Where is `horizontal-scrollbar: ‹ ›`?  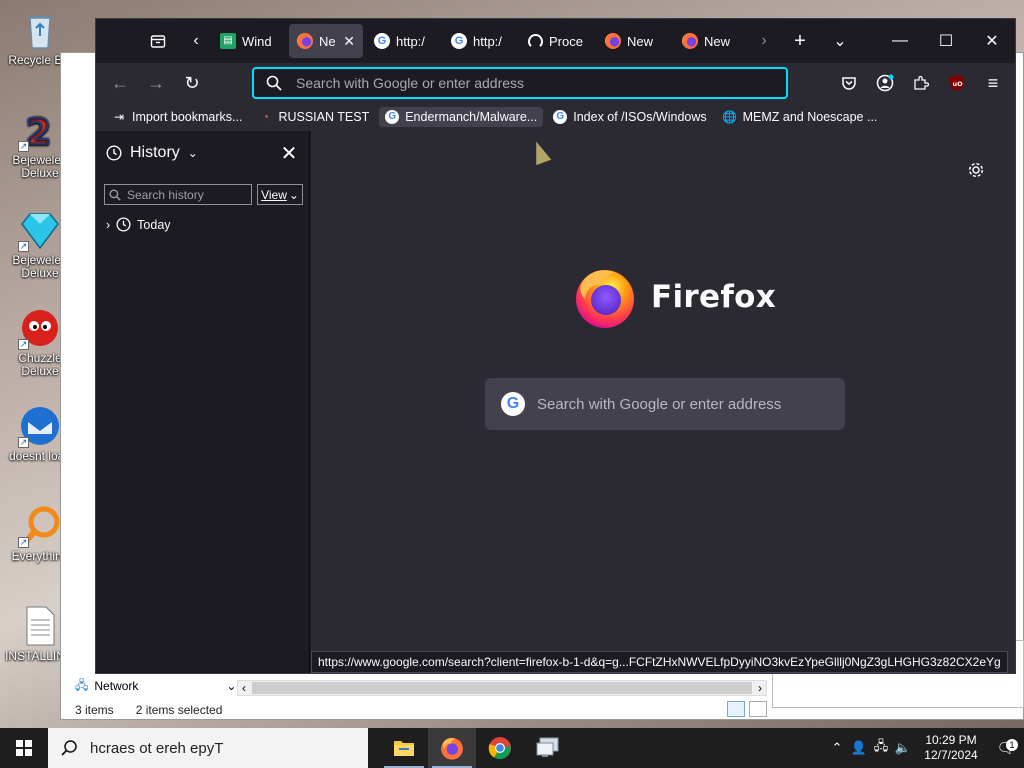
horizontal-scrollbar: ‹ › is located at coordinates (502, 688).